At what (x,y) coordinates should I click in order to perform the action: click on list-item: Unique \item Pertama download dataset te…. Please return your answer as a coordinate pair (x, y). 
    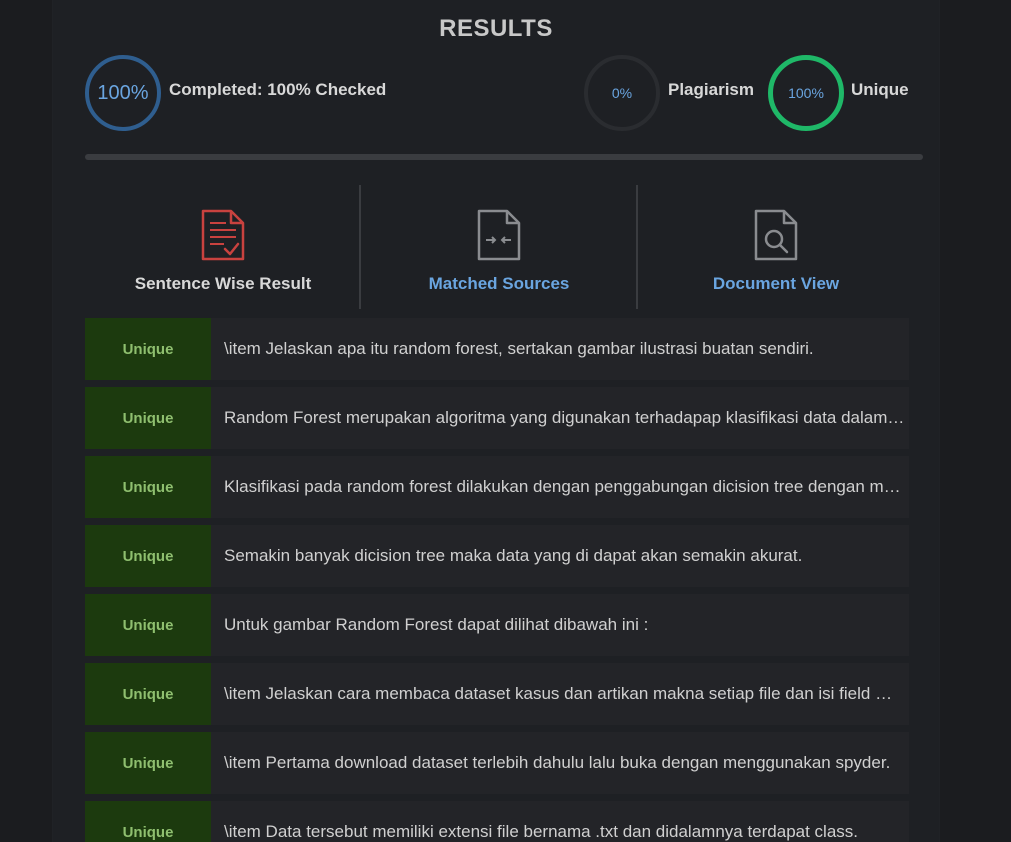
    Looking at the image, I should click on (497, 763).